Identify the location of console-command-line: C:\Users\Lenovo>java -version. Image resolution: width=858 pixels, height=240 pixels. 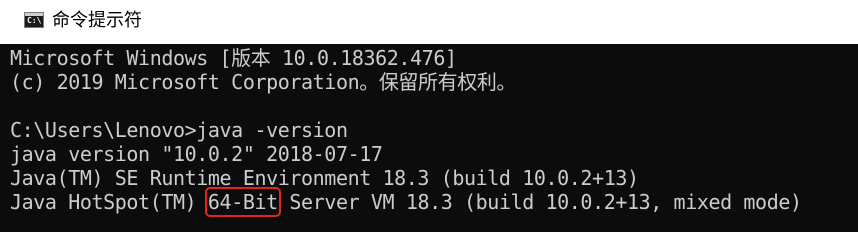
(179, 130).